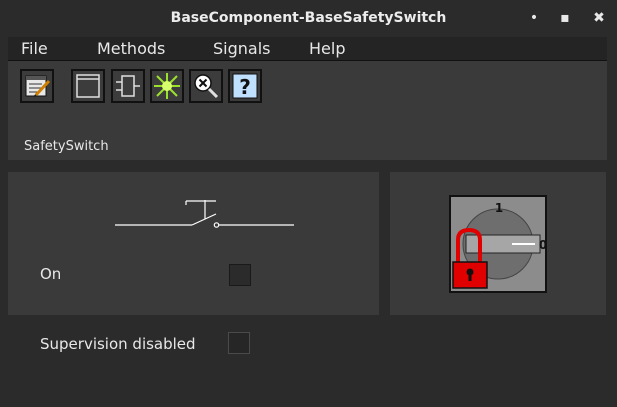  I want to click on star-burst-button, so click(167, 86).